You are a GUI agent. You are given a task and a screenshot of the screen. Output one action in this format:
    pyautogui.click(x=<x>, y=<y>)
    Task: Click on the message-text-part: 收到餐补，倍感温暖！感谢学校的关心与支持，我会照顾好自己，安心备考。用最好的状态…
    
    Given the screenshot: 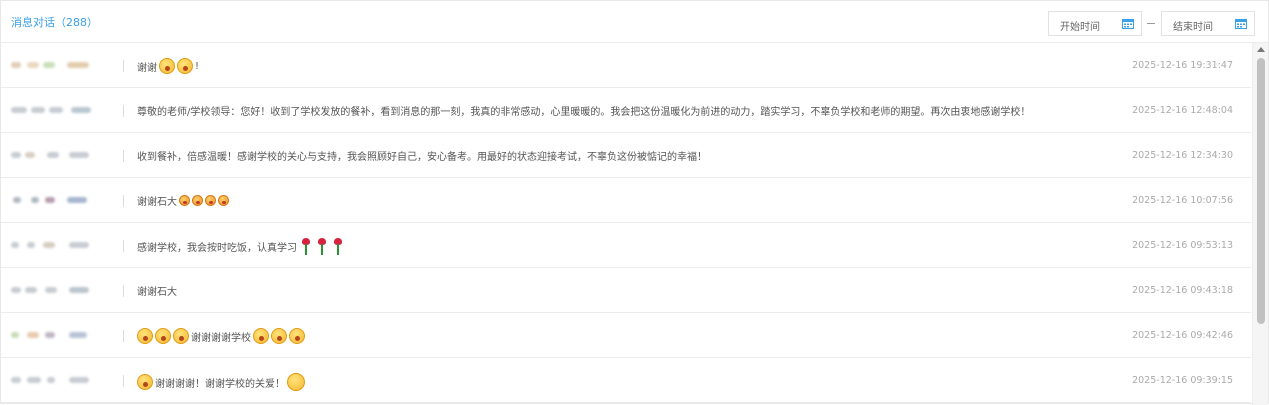 What is the action you would take?
    pyautogui.click(x=422, y=157)
    